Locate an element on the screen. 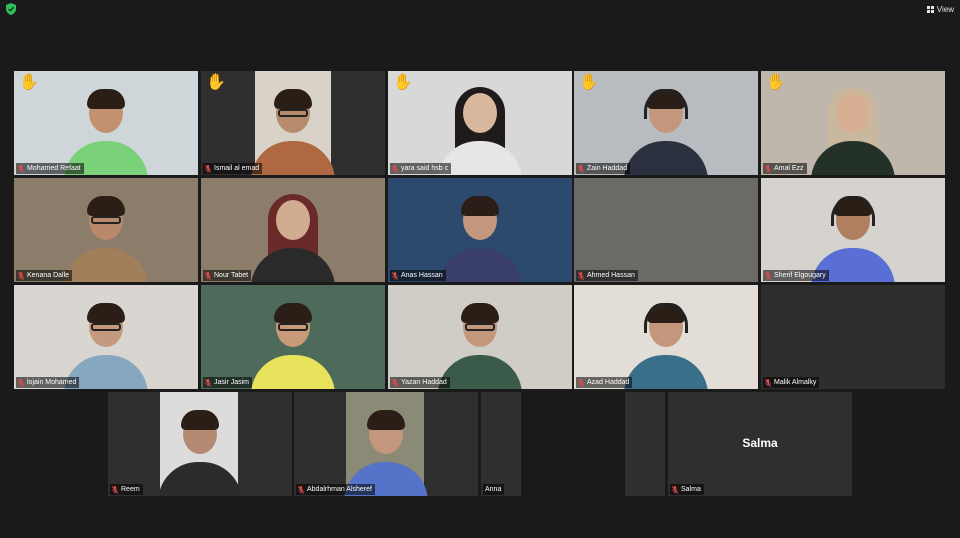 The image size is (960, 538). participant-tile: ✋ Ismail al emad is located at coordinates (293, 123).